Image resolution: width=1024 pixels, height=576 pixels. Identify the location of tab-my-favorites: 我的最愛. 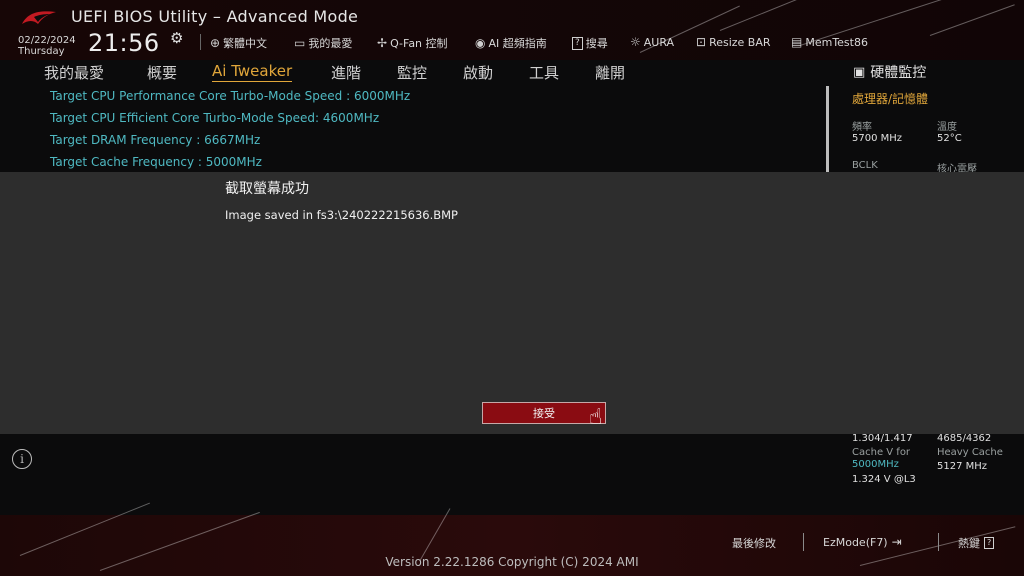
(74, 72).